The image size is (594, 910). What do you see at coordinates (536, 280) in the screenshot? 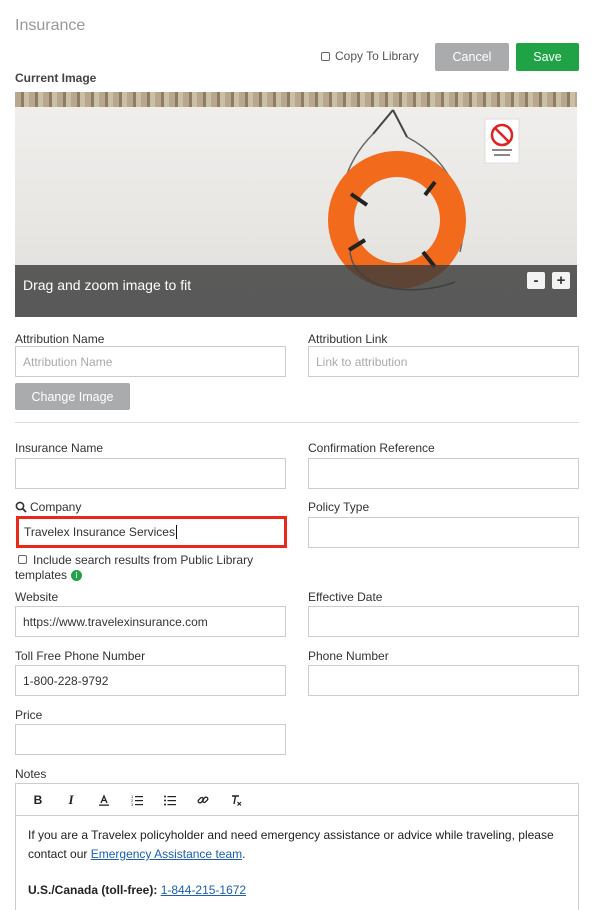
I see `zoom-out-button: -` at bounding box center [536, 280].